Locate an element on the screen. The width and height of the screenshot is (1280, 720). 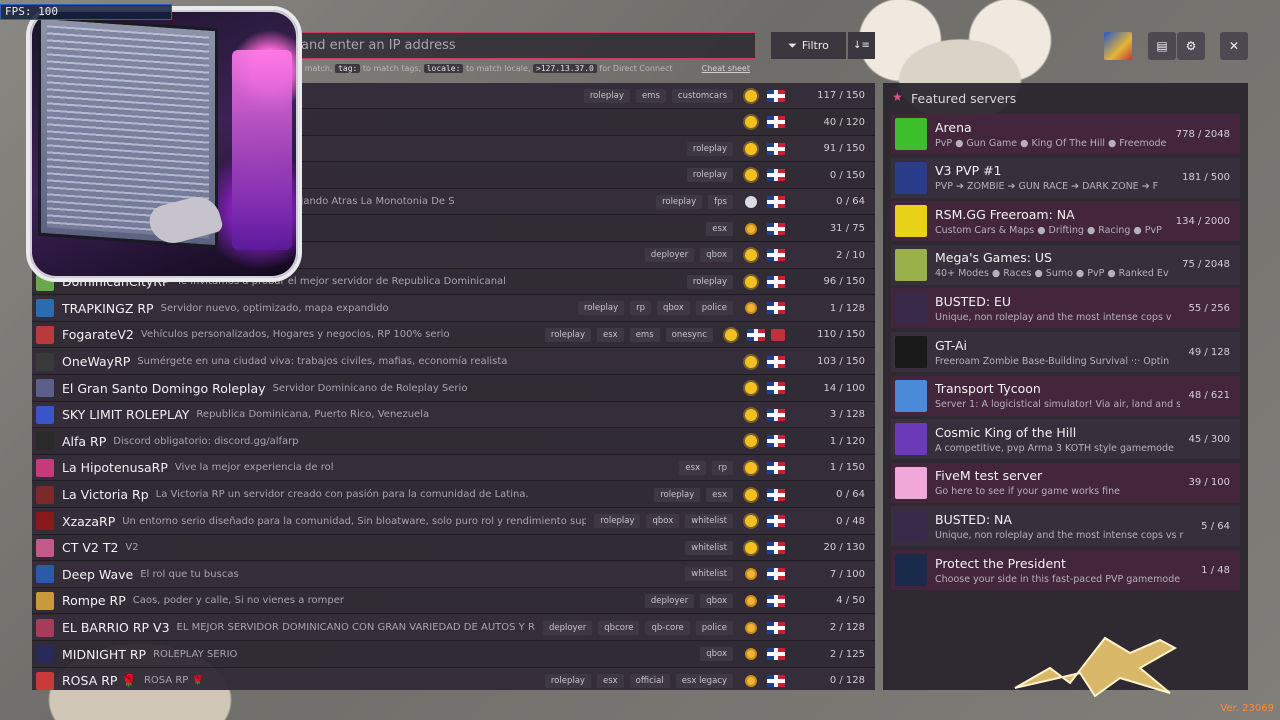
server-name: FogarateV2 is located at coordinates (98, 335).